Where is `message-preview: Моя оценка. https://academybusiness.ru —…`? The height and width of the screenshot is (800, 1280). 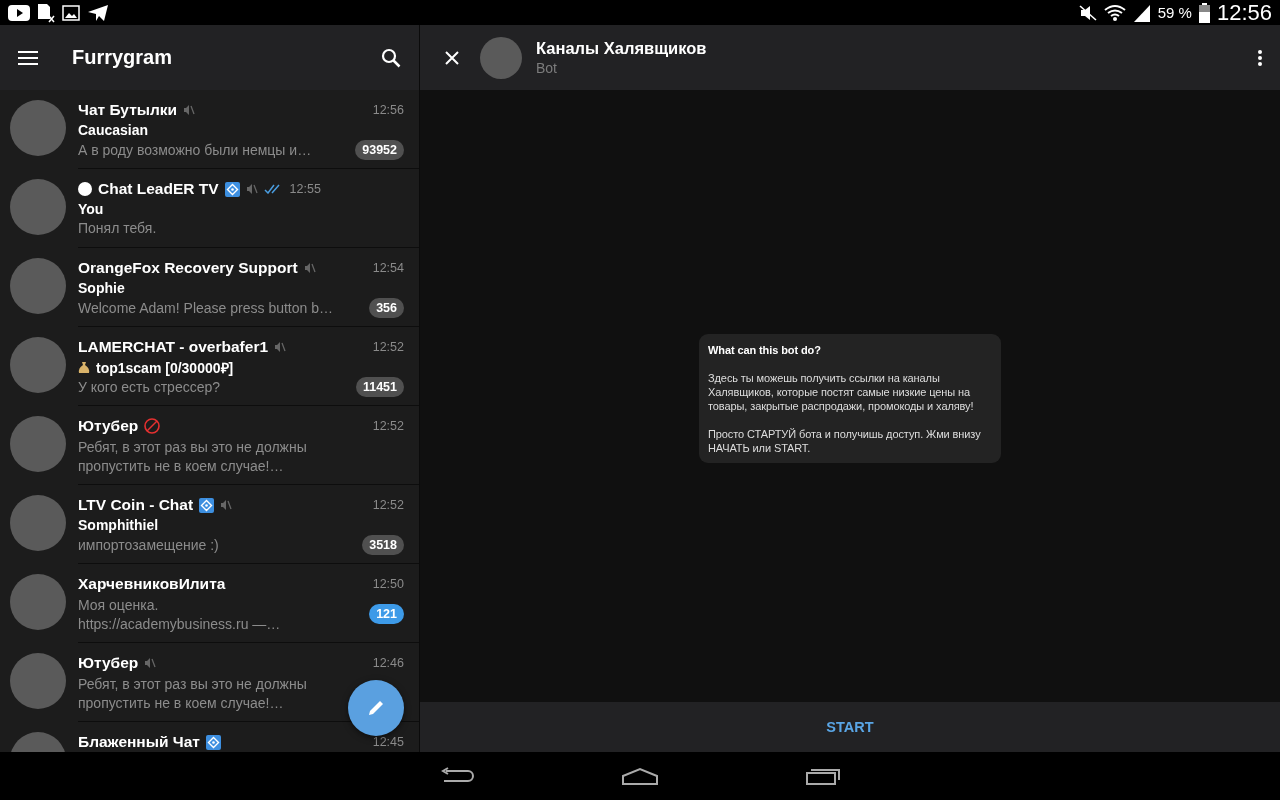 message-preview: Моя оценка. https://academybusiness.ru —… is located at coordinates (179, 615).